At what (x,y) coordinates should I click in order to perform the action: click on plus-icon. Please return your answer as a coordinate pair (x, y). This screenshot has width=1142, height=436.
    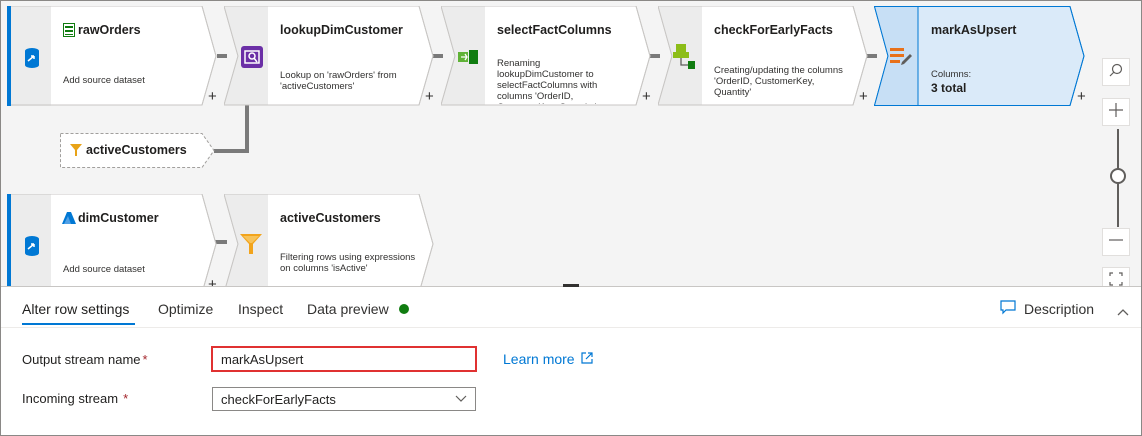
    Looking at the image, I should click on (1116, 112).